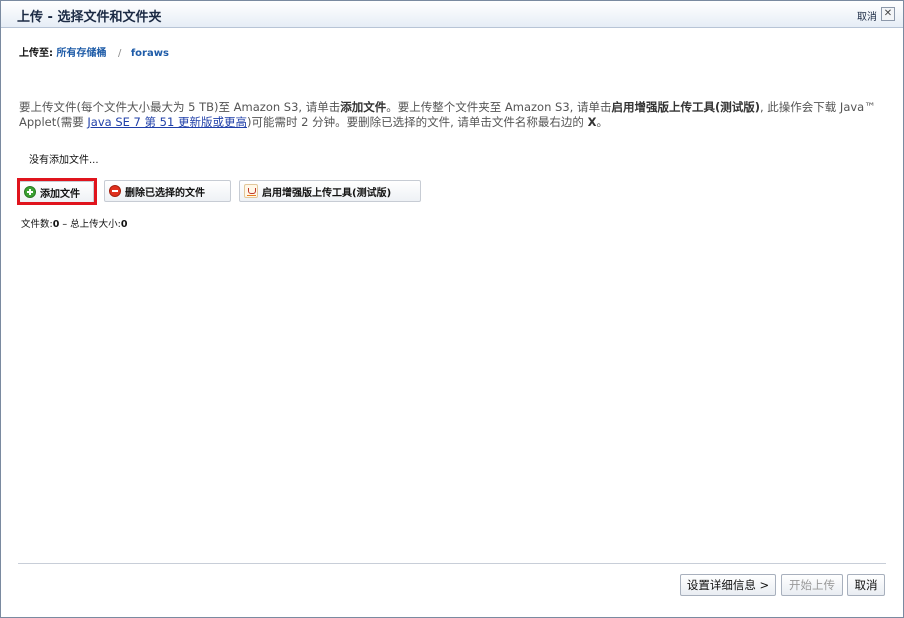  Describe the element at coordinates (124, 224) in the screenshot. I see `total-size-value: 0` at that location.